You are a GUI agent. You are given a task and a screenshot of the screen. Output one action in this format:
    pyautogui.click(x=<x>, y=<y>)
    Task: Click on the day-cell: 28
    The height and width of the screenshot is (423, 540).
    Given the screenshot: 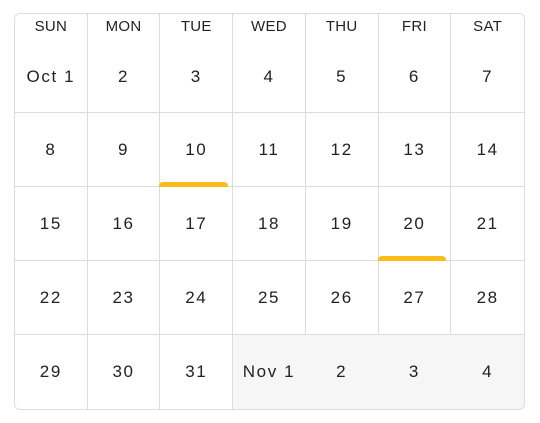 What is the action you would take?
    pyautogui.click(x=487, y=298)
    